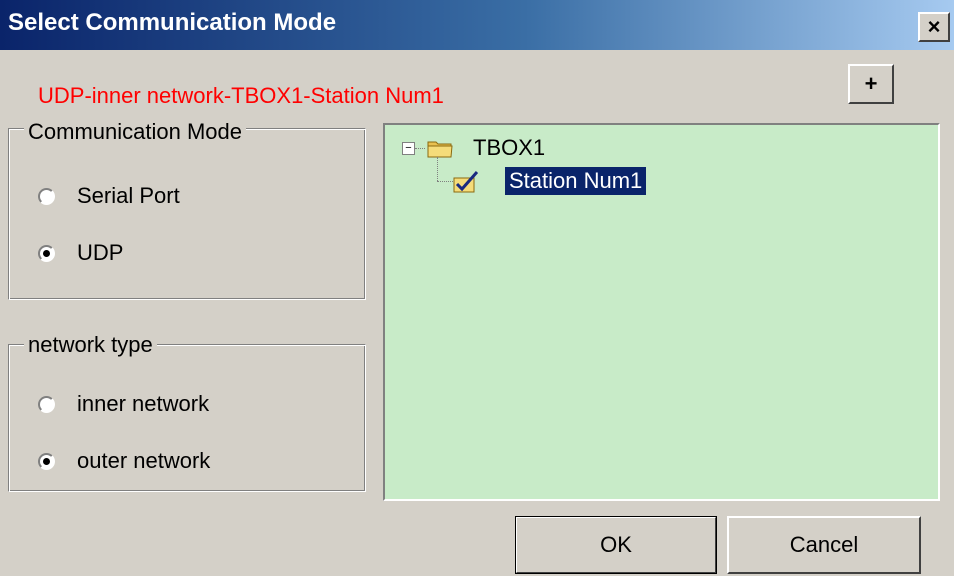 The height and width of the screenshot is (576, 954). Describe the element at coordinates (144, 460) in the screenshot. I see `radio-label: outer network` at that location.